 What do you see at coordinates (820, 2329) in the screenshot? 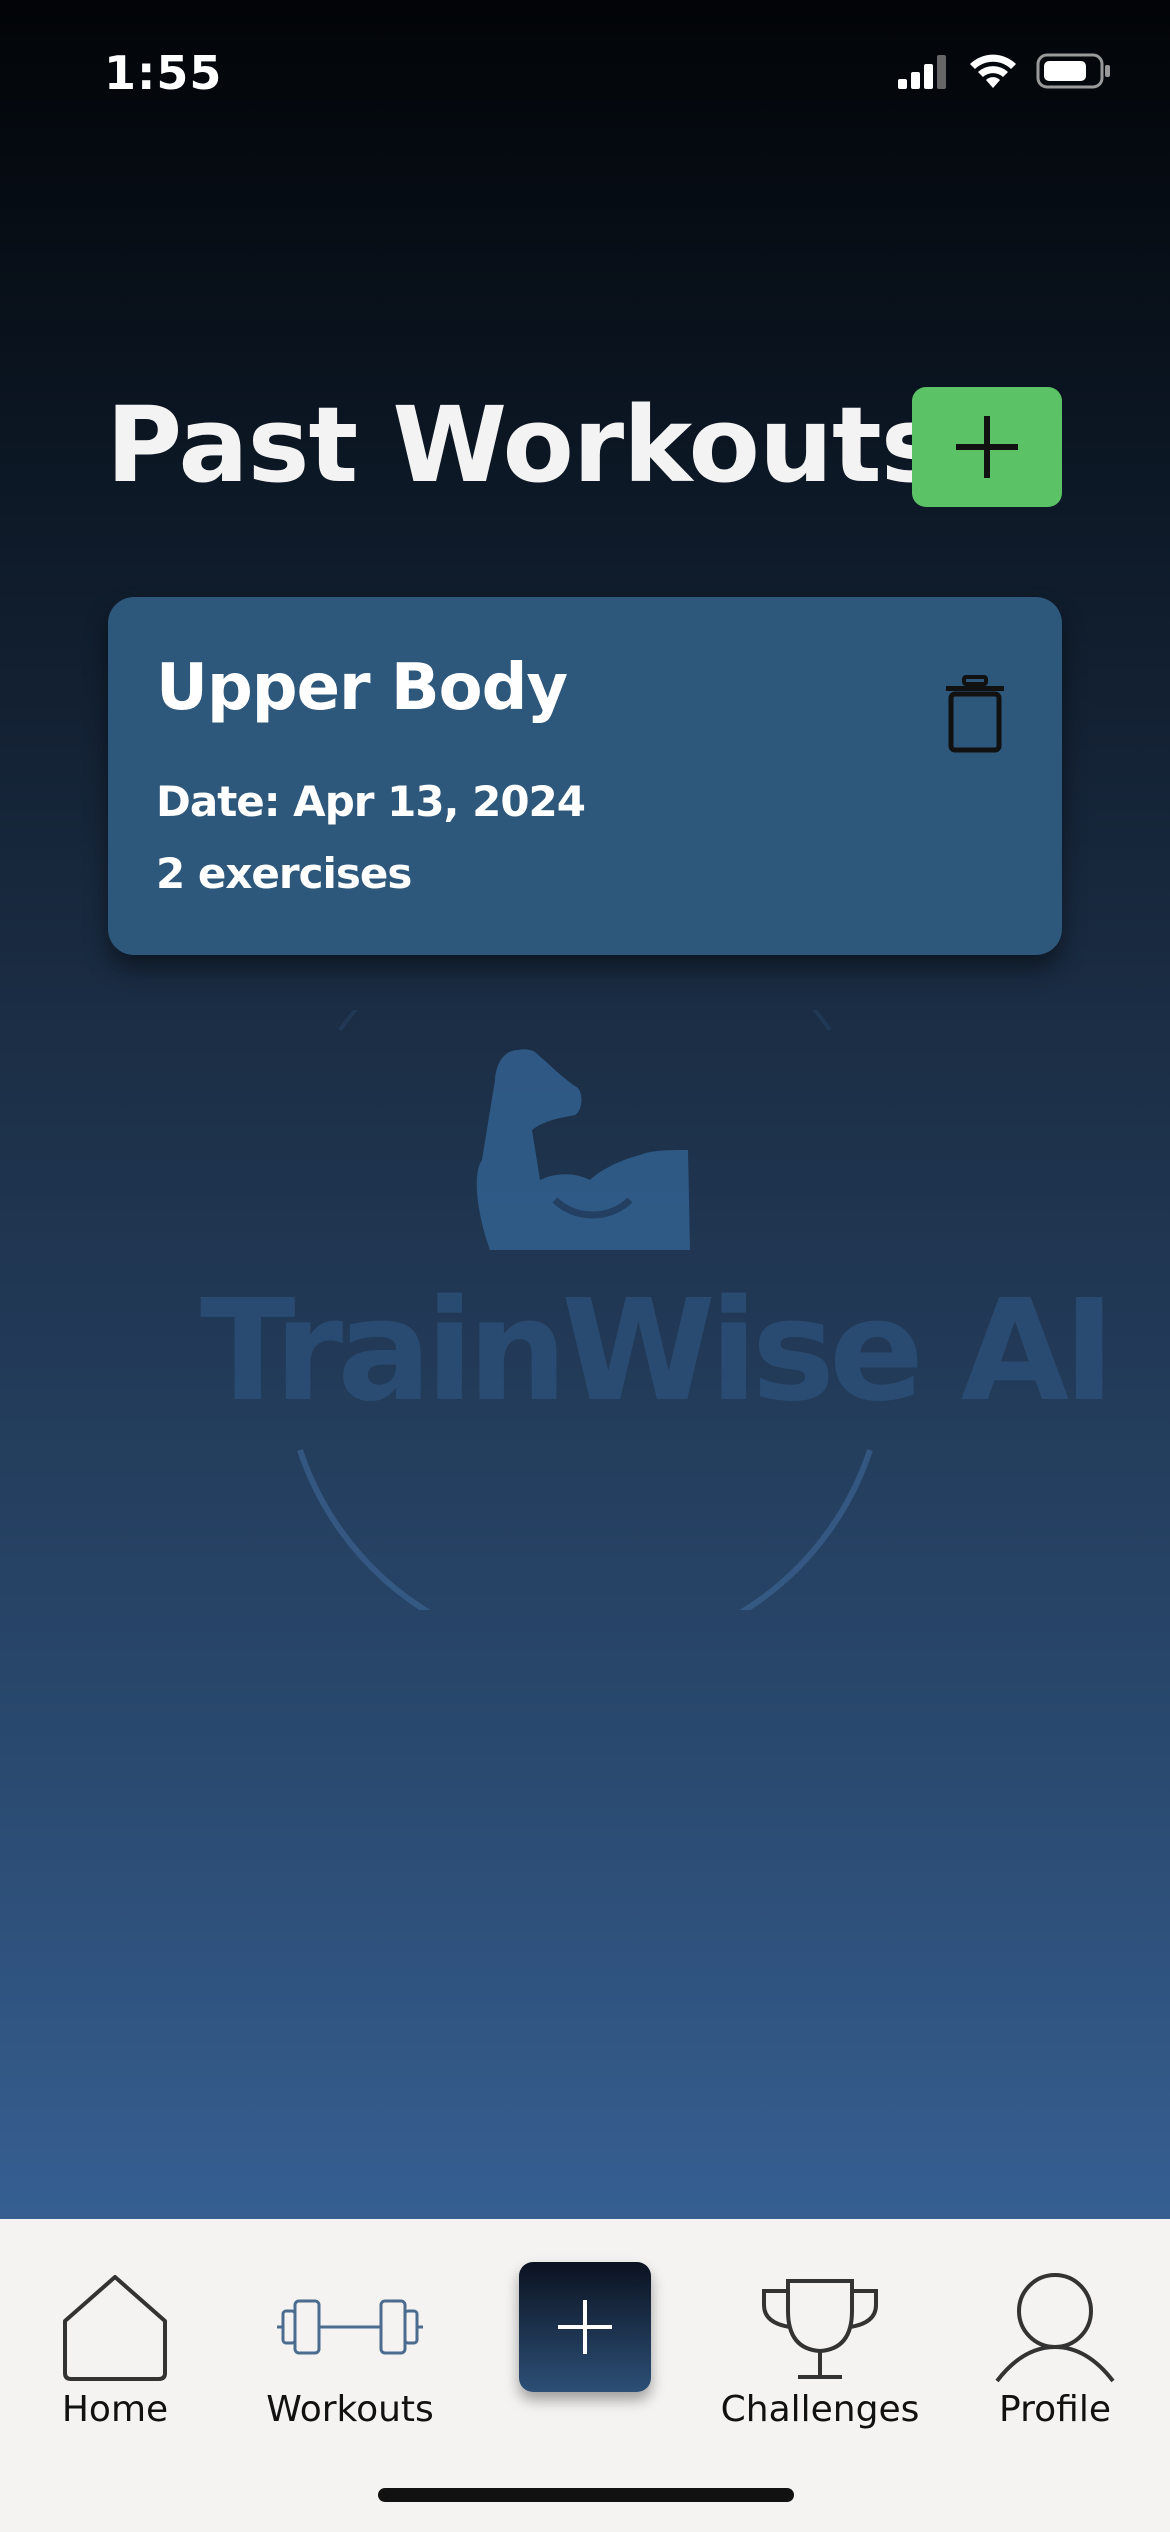
I see `trophy-icon` at bounding box center [820, 2329].